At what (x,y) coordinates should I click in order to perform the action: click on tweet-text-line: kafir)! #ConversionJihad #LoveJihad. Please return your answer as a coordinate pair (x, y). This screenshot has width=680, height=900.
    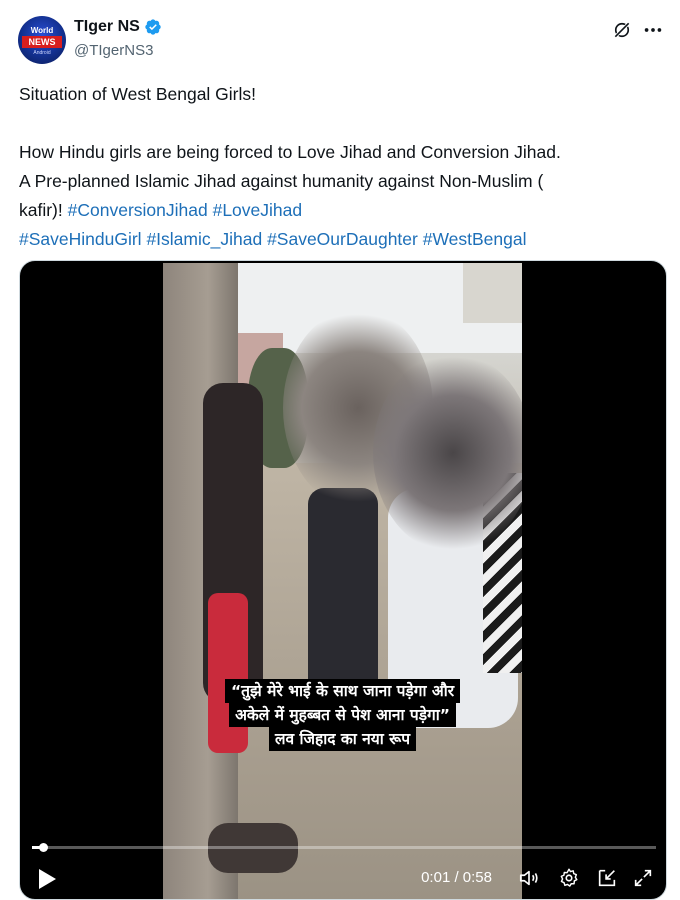
    Looking at the image, I should click on (339, 210).